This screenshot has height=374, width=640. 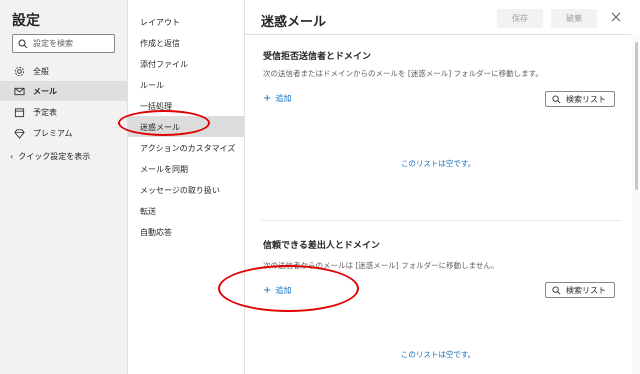 What do you see at coordinates (520, 18) in the screenshot?
I see `save-button: 保存` at bounding box center [520, 18].